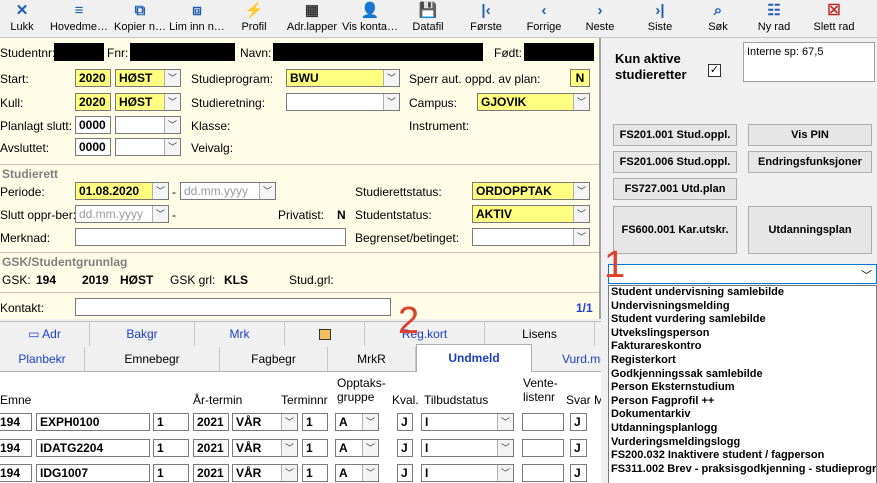 This screenshot has height=483, width=877. Describe the element at coordinates (405, 448) in the screenshot. I see `row-2-kval: J` at that location.